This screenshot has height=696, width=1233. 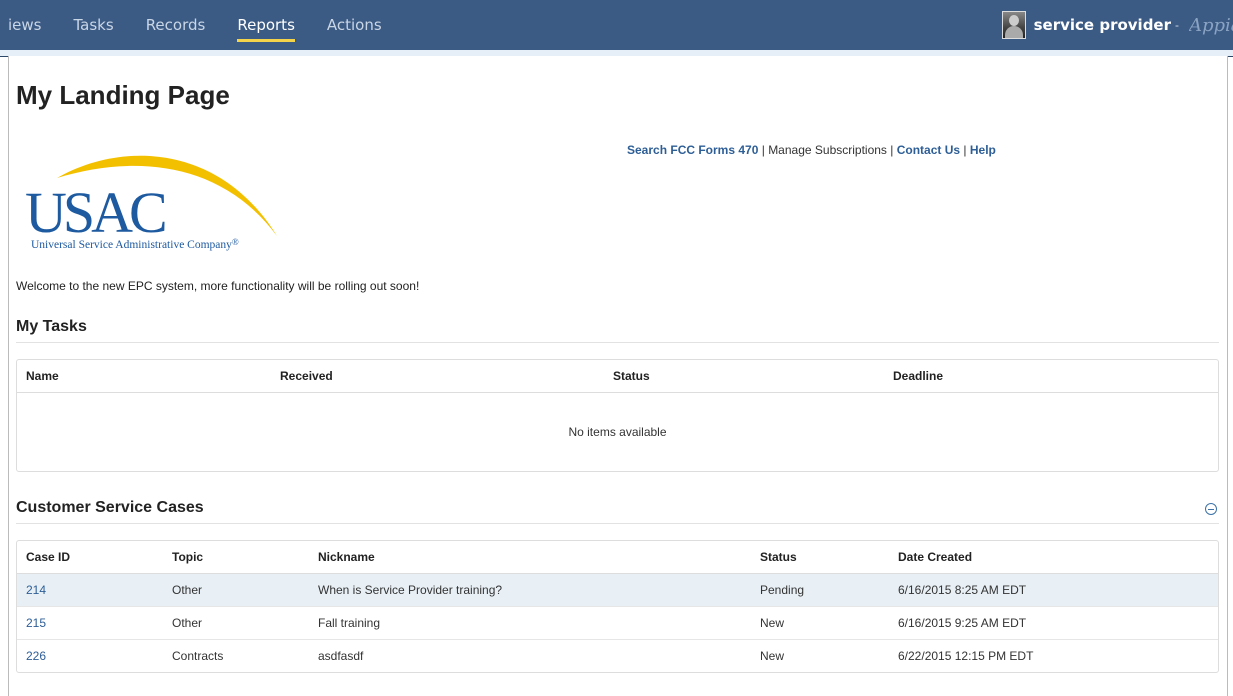 What do you see at coordinates (236, 557) in the screenshot?
I see `column-header-topic: Topic` at bounding box center [236, 557].